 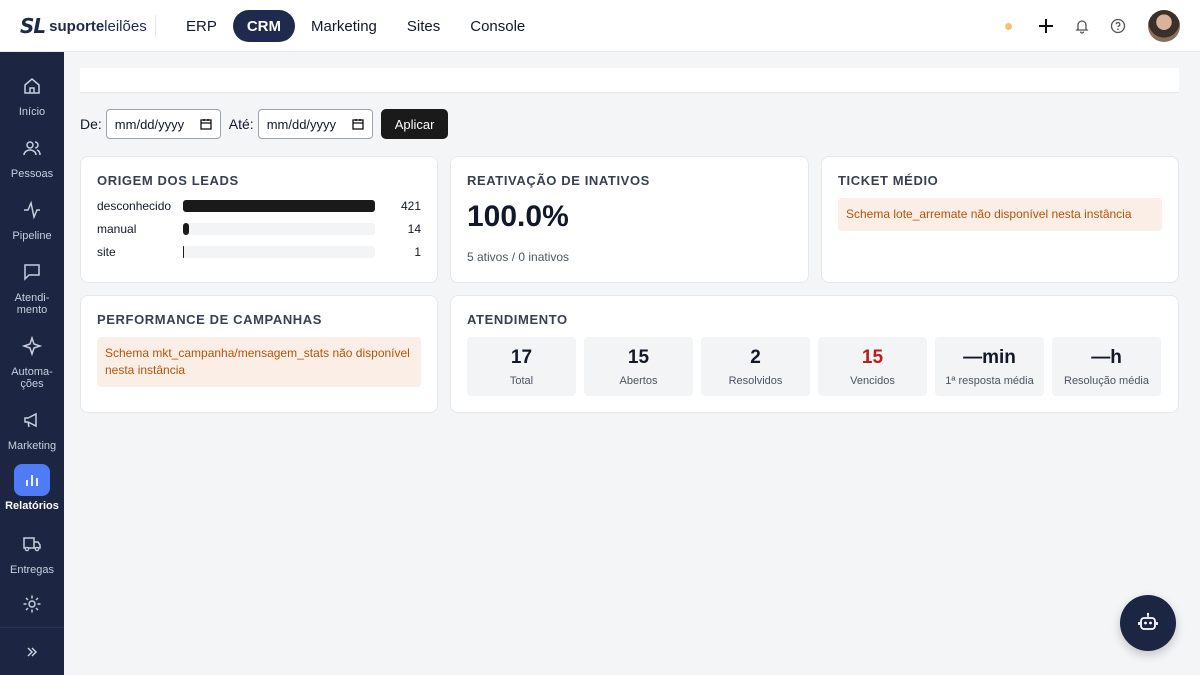 What do you see at coordinates (1082, 26) in the screenshot?
I see `bell-icon` at bounding box center [1082, 26].